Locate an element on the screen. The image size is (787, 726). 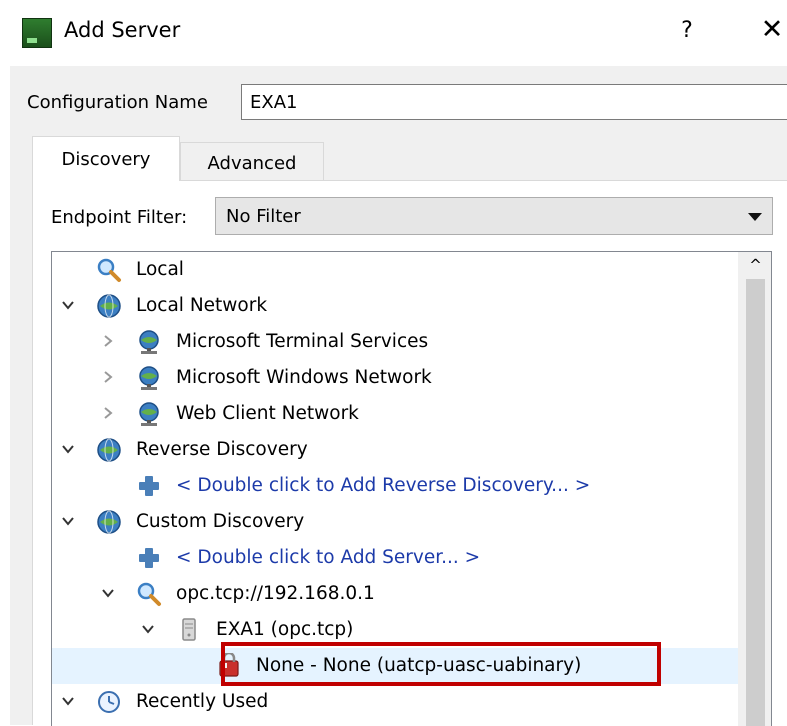
configuration-name-label: Configuration Name is located at coordinates (117, 102).